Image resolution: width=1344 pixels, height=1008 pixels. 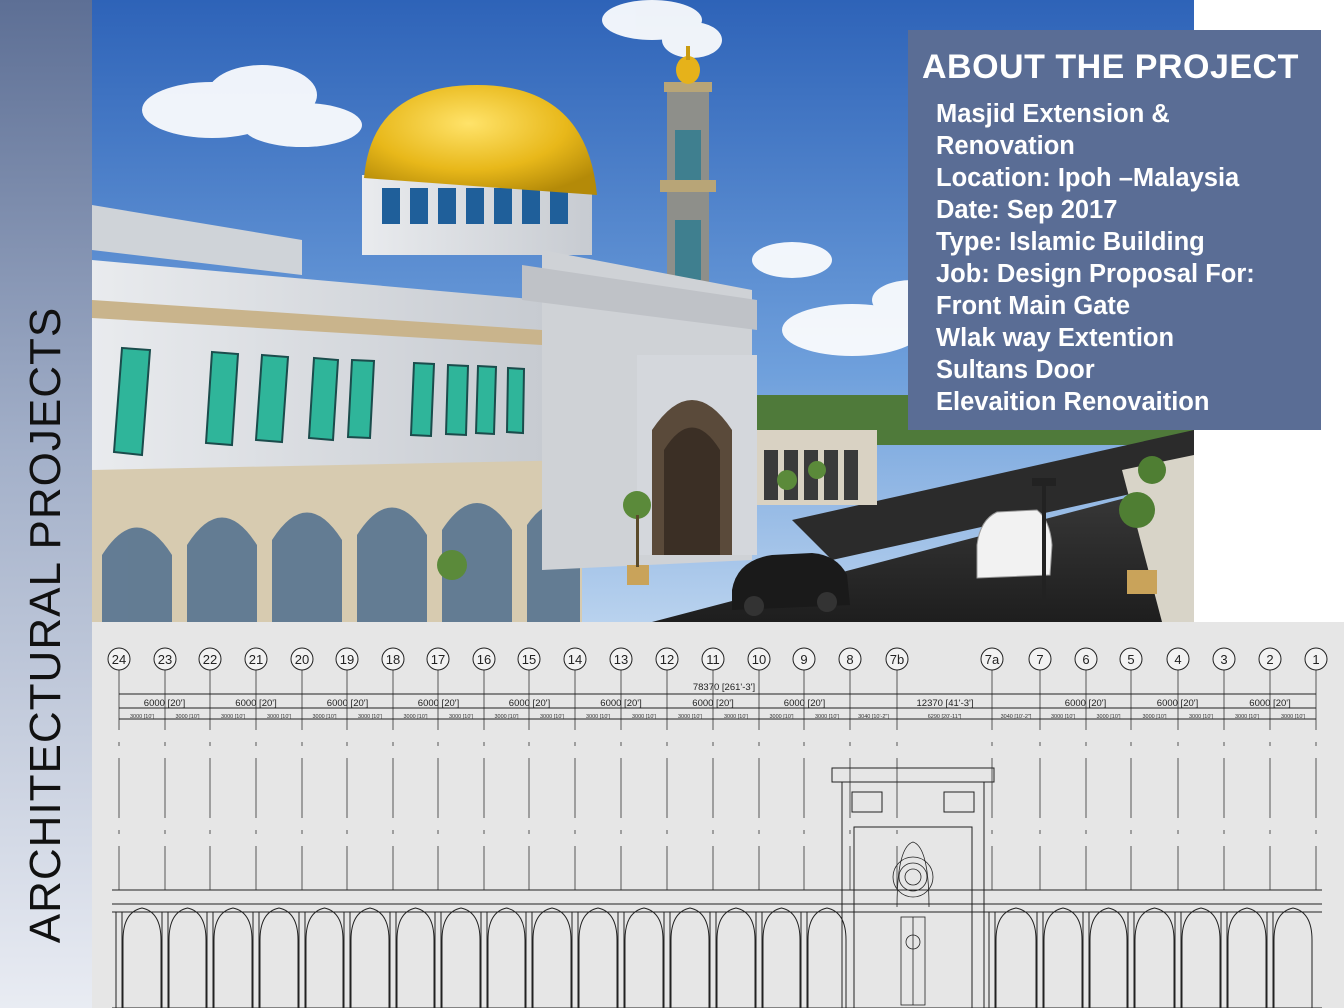 I want to click on about-line: Front Main Gate, so click(x=1033, y=306).